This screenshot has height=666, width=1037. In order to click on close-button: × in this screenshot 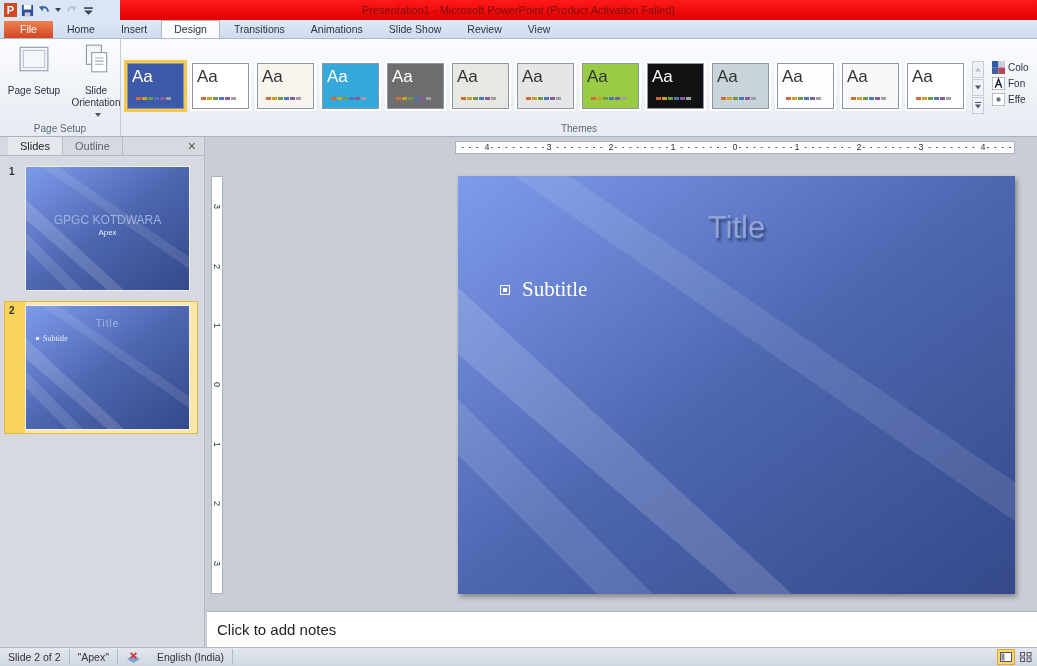, I will do `click(191, 146)`.